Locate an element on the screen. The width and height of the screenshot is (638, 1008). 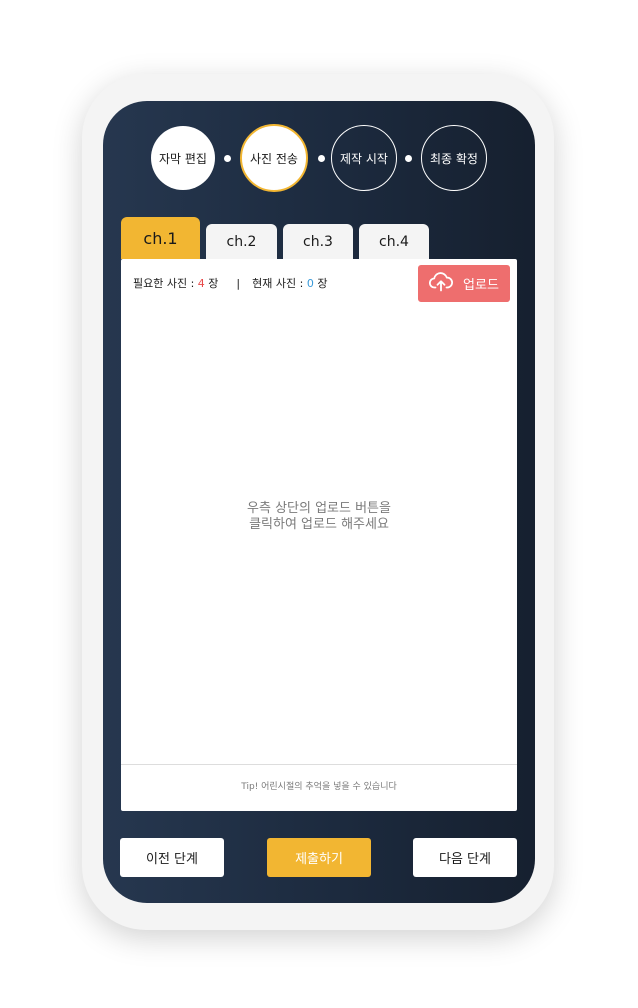
required-label: 필요한 사진 : is located at coordinates (165, 283).